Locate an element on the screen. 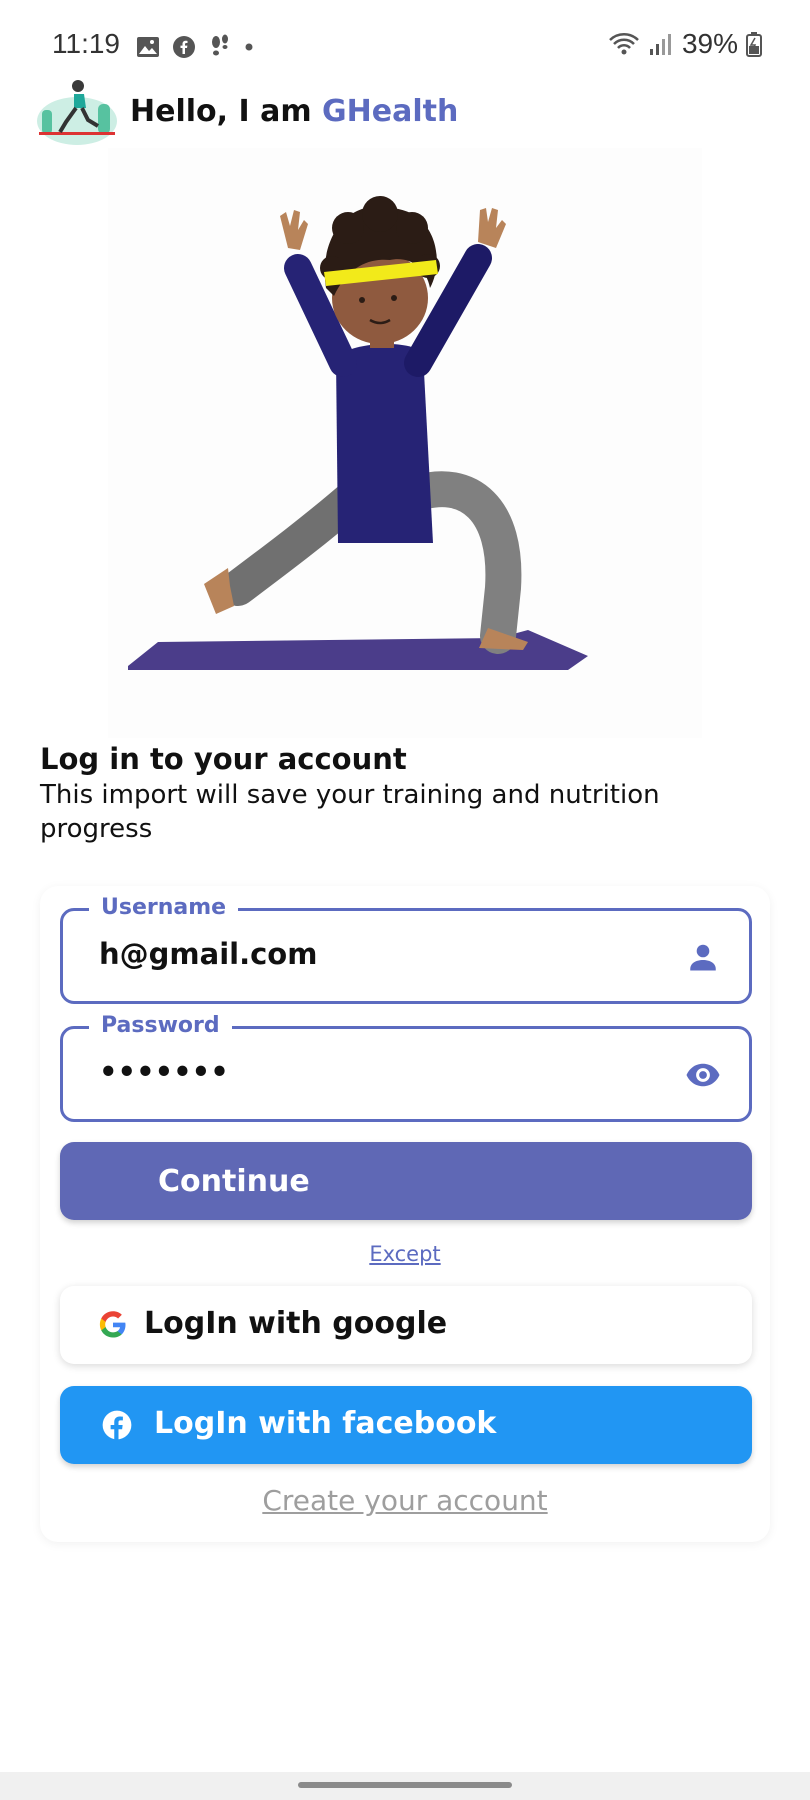  greeting: Hello, I am GHealth is located at coordinates (294, 111).